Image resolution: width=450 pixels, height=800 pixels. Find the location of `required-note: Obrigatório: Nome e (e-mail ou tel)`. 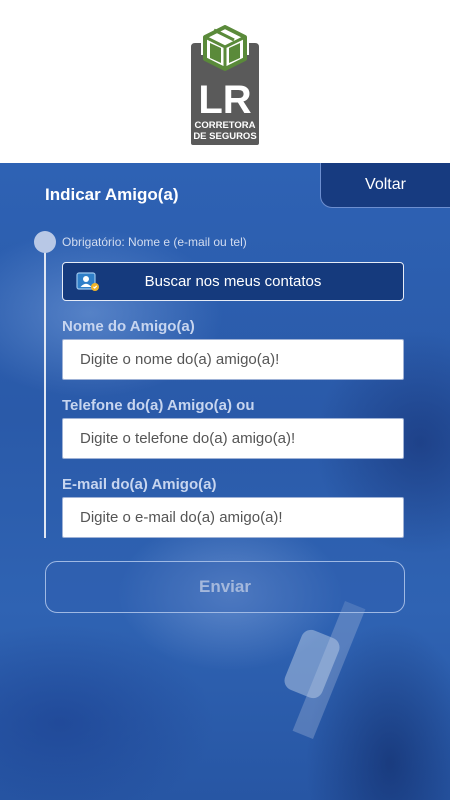

required-note: Obrigatório: Nome e (e-mail ou tel) is located at coordinates (154, 242).